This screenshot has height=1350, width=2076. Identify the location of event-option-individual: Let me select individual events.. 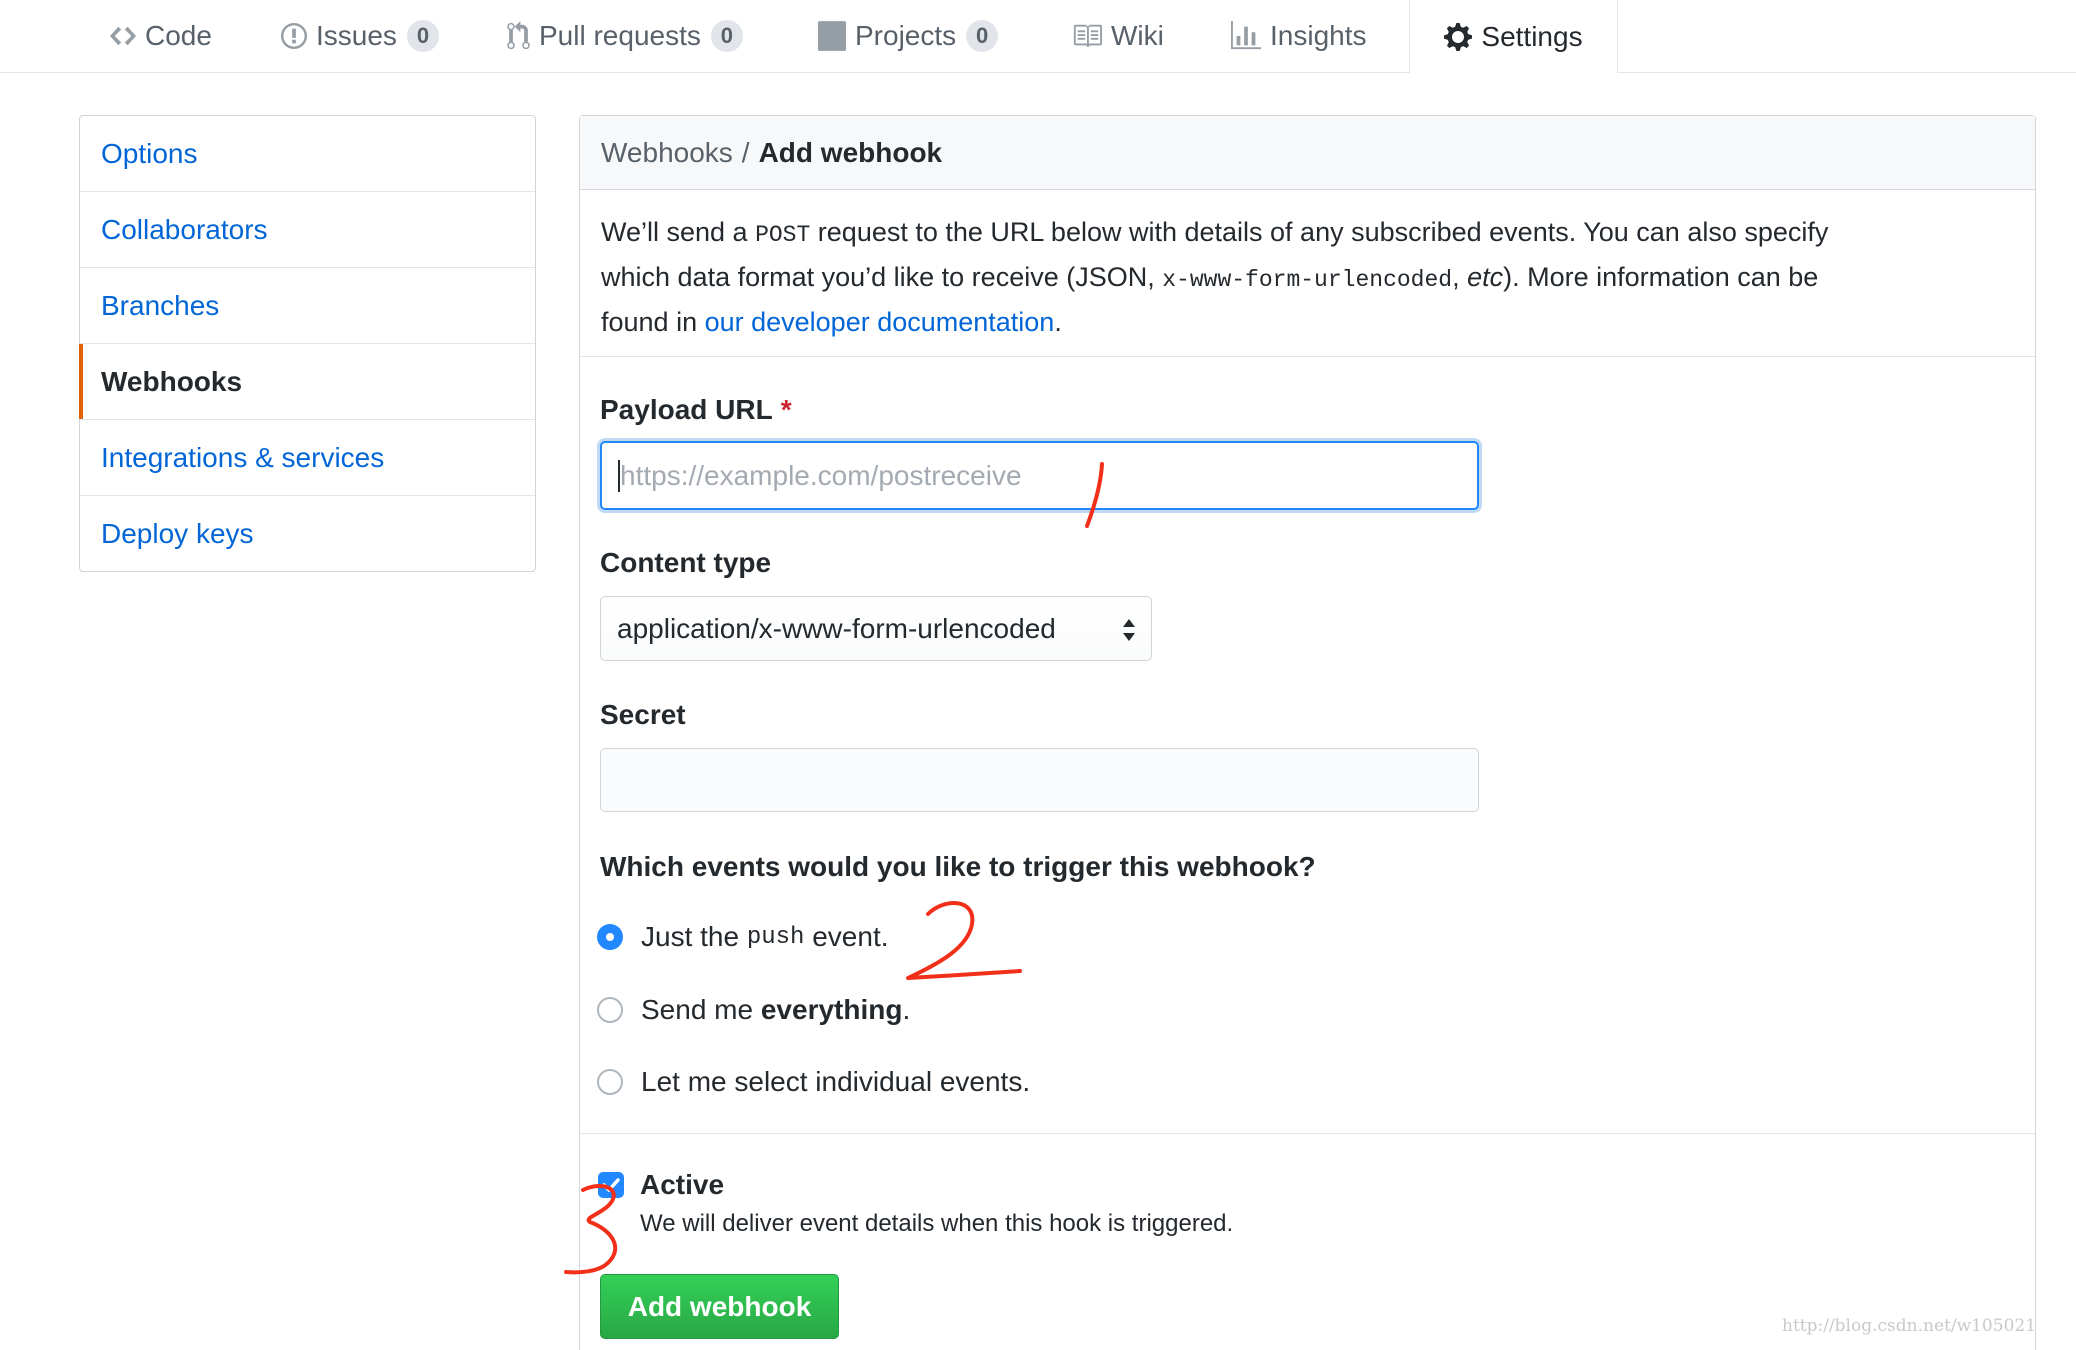
(813, 1082).